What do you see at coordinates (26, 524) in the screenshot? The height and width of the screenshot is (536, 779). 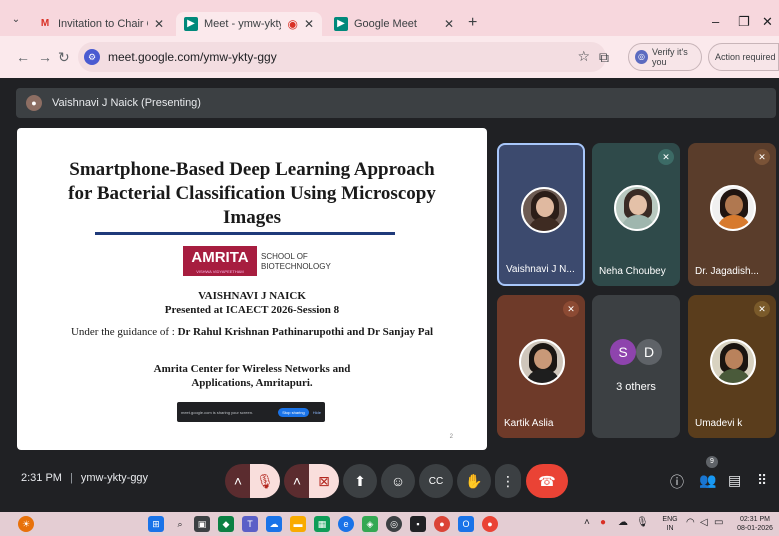 I see `weather-icon: ☀` at bounding box center [26, 524].